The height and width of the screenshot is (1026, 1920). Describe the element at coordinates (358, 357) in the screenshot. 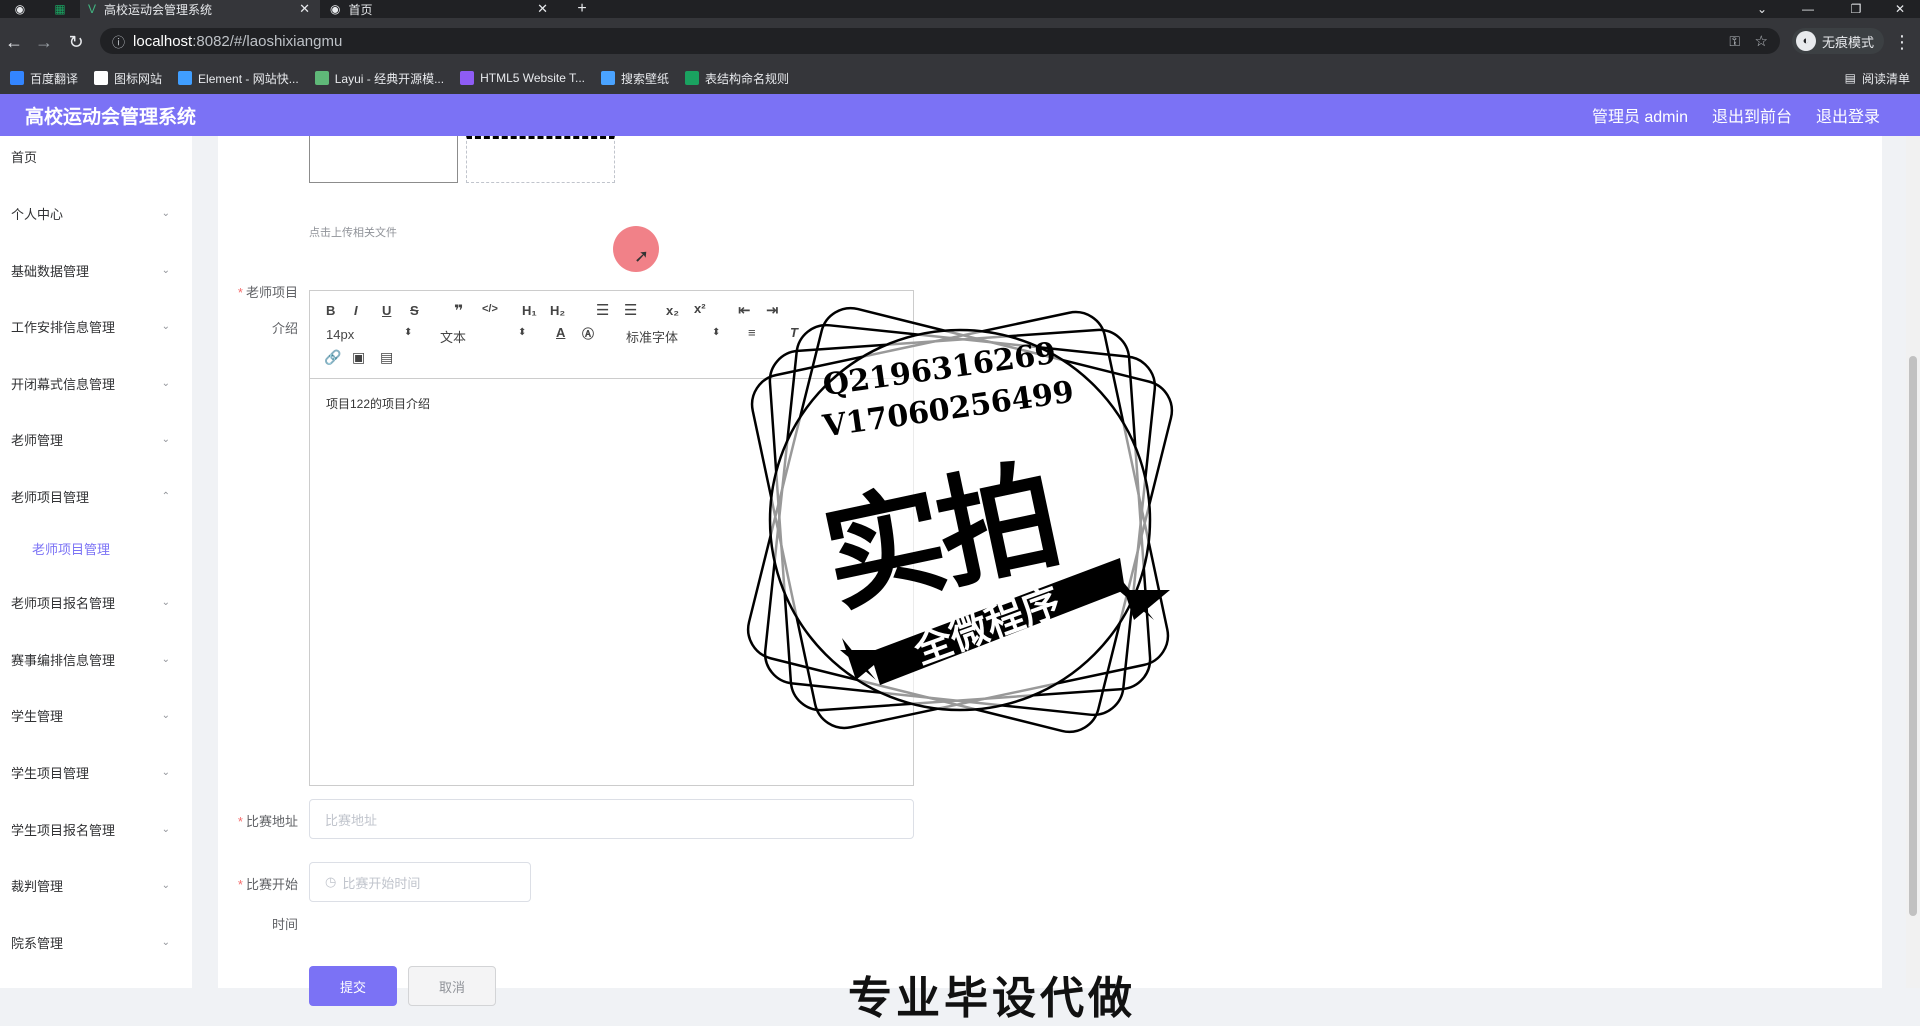

I see `image-icon: ▣` at that location.